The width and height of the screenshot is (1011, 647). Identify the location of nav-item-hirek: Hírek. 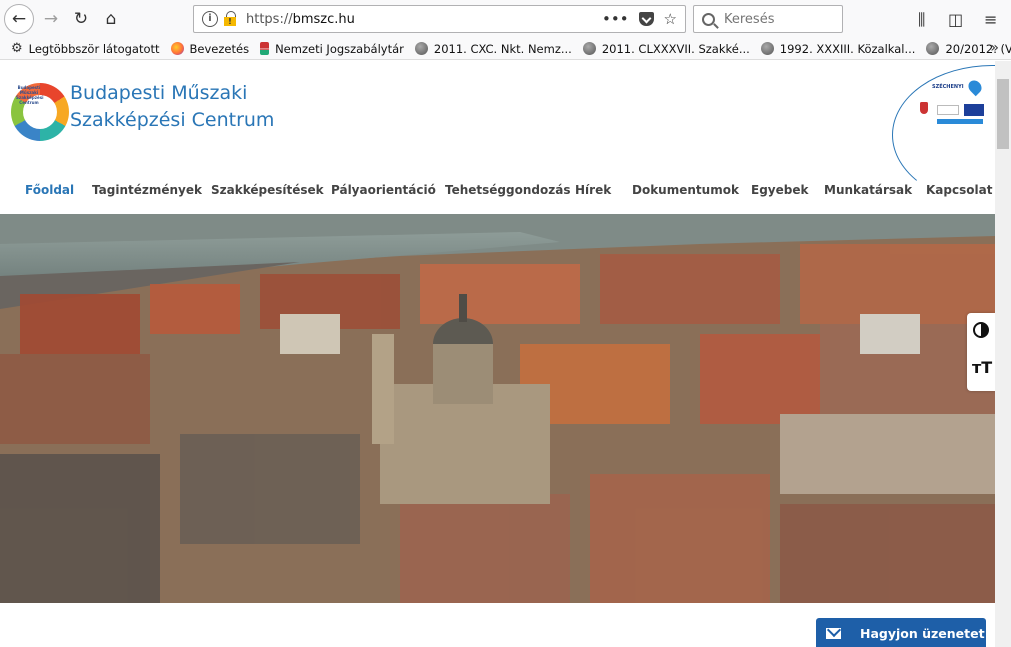
(593, 190).